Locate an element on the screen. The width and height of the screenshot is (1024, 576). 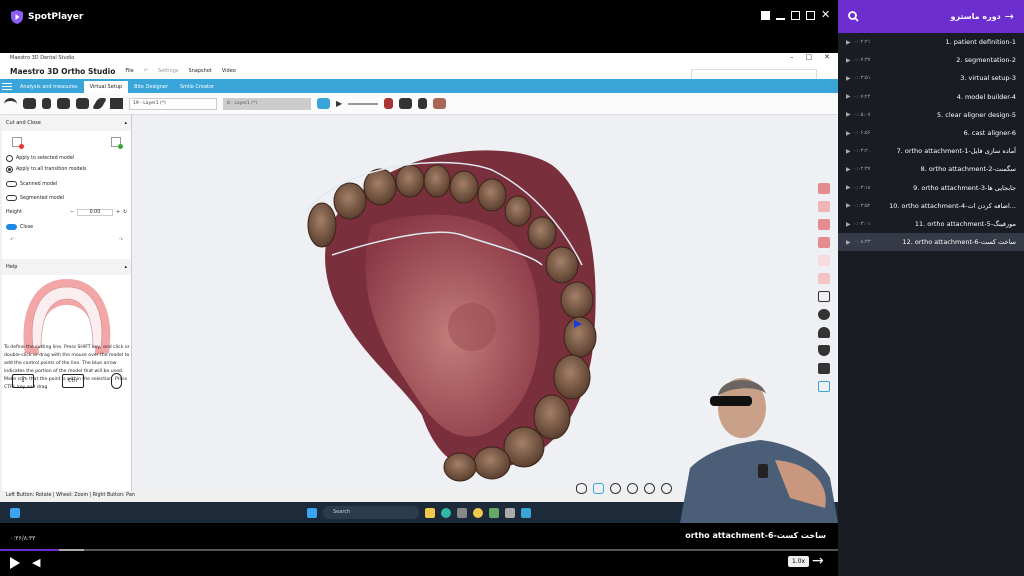
stop-icon is located at coordinates (765, 15).